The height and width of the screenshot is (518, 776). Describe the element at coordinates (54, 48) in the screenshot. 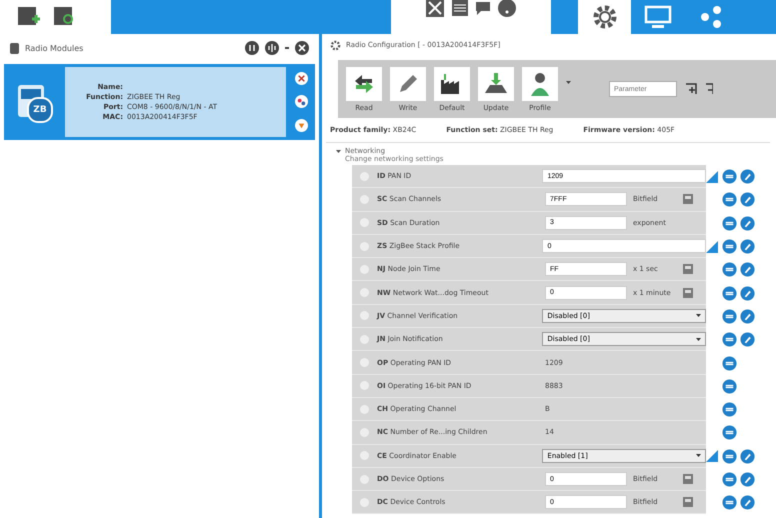

I see `pane-title: Radio Modules` at that location.